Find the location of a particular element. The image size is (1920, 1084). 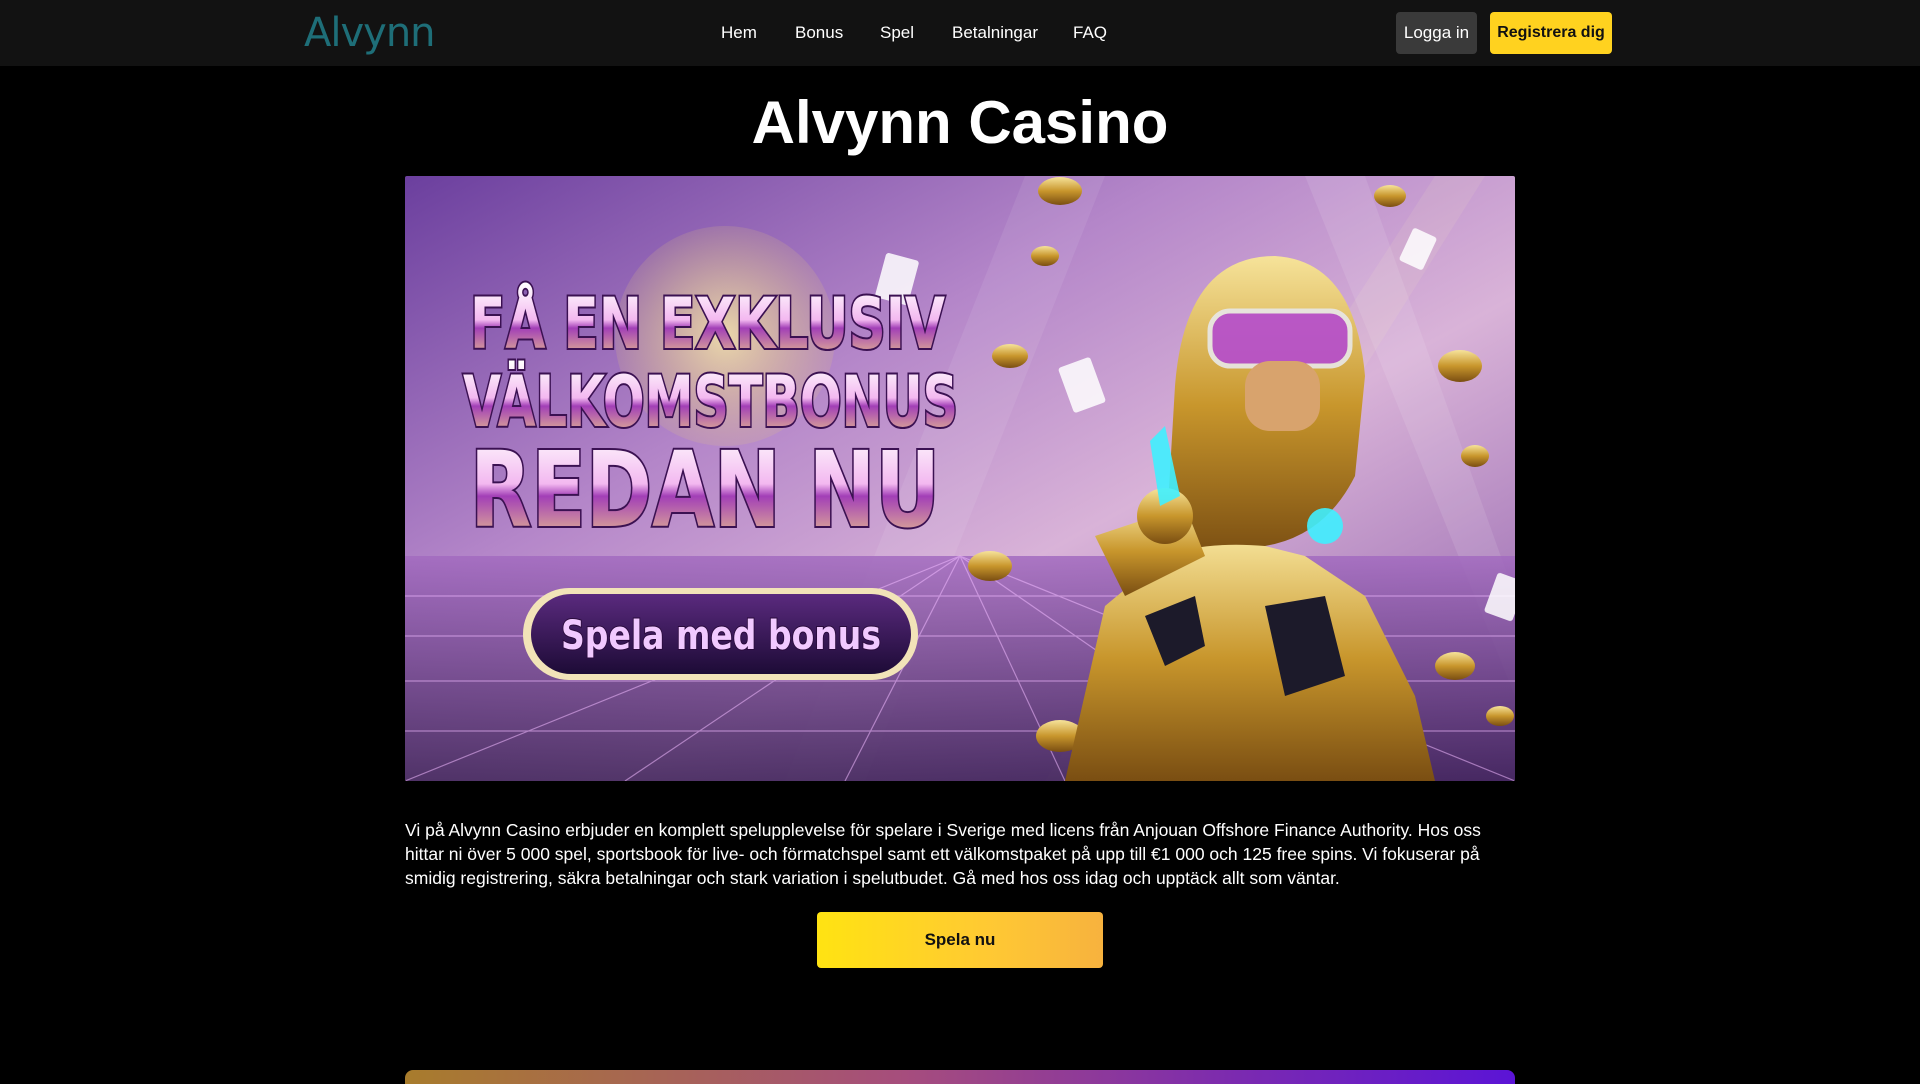

play-now-button: Spela nu is located at coordinates (960, 940).